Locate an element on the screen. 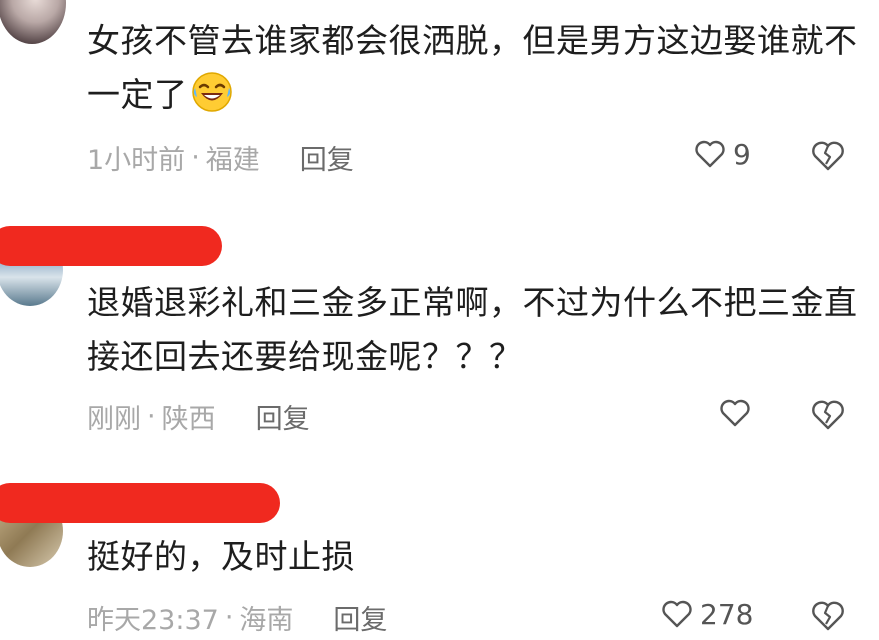 The height and width of the screenshot is (640, 879). comment-location: 陕西 is located at coordinates (188, 419).